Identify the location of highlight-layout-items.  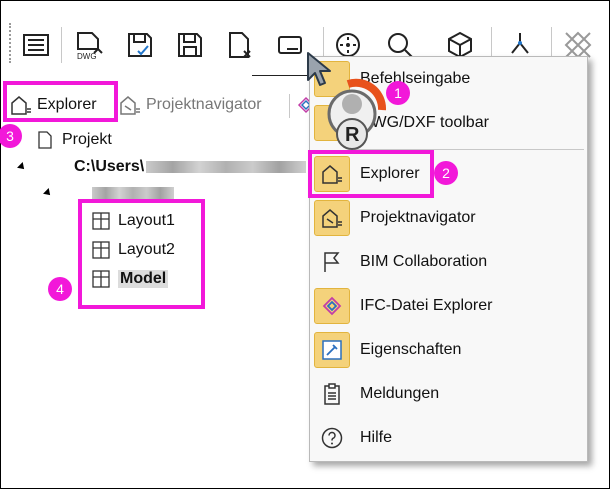
(141, 254).